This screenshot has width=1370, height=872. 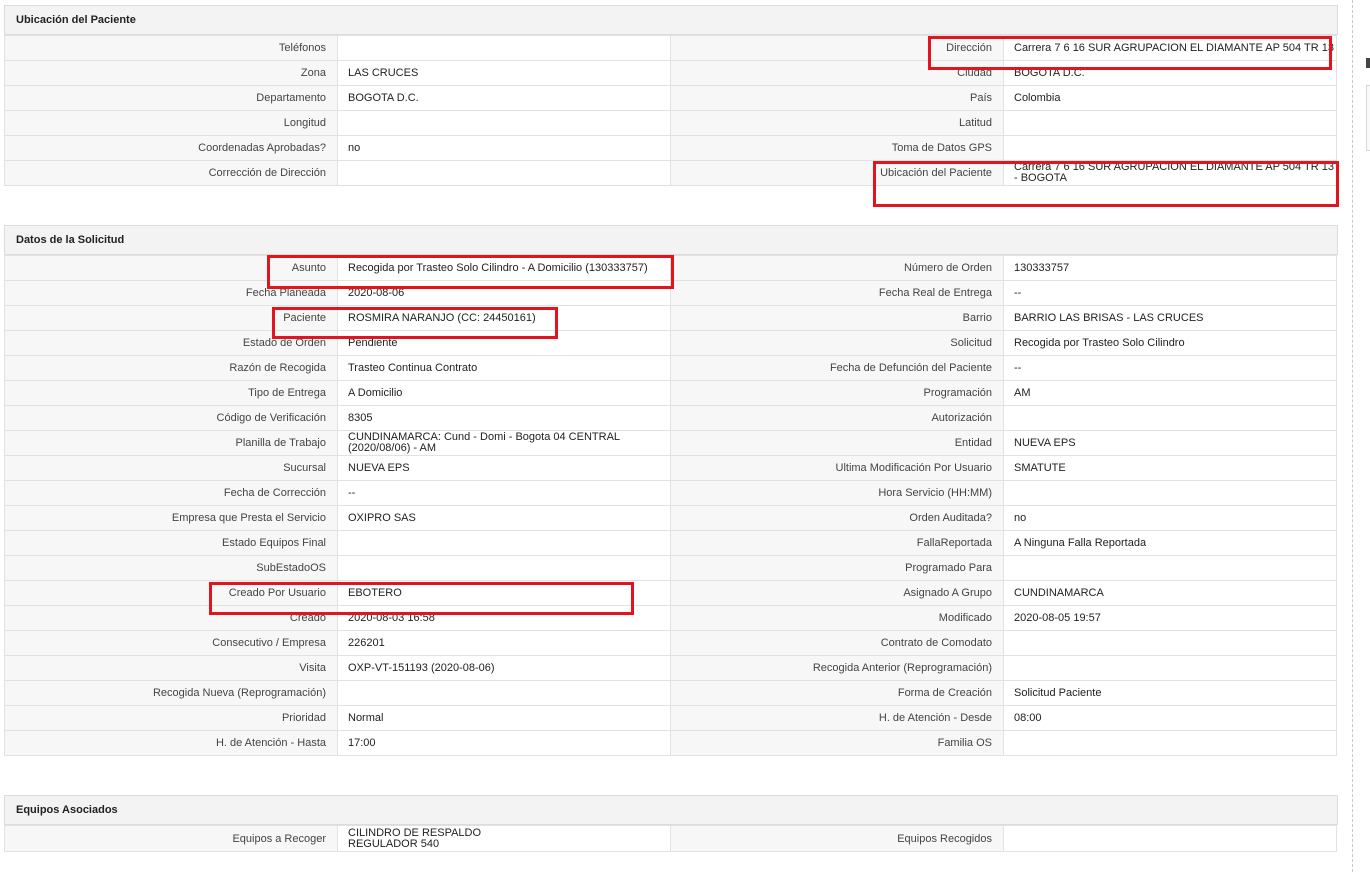 I want to click on label-fecha-real-de-entrega: Fecha Real de Entrega, so click(x=837, y=293).